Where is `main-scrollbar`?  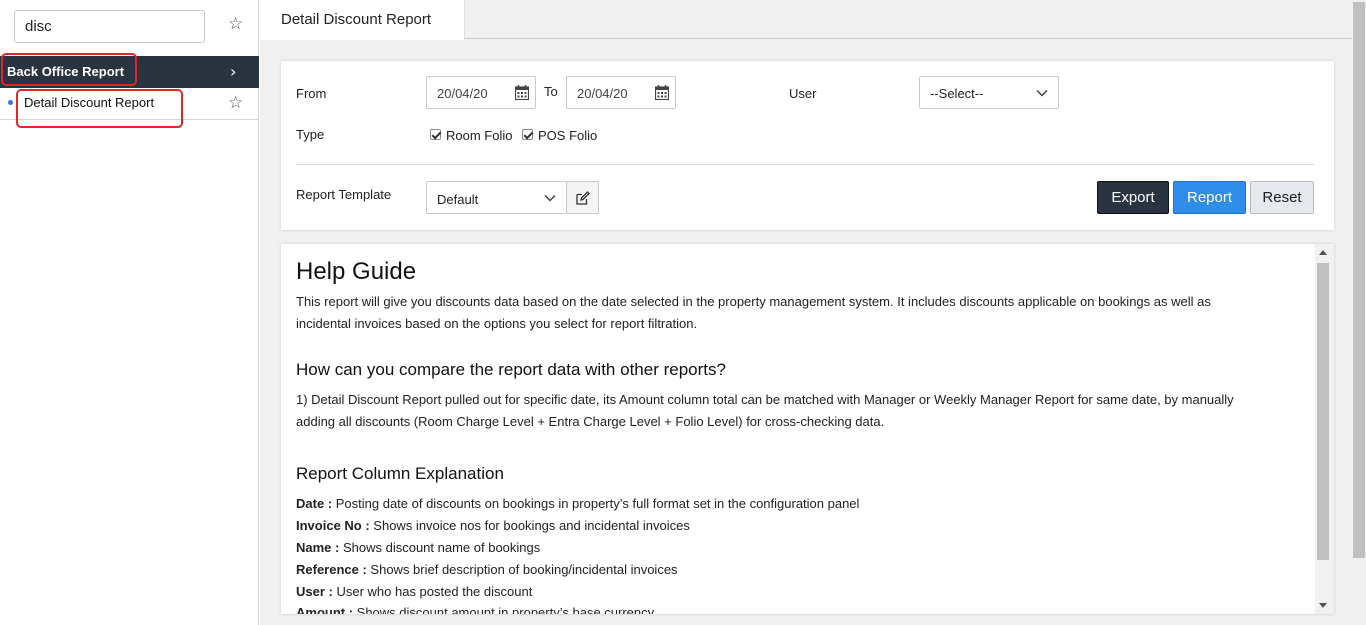
main-scrollbar is located at coordinates (1359, 312).